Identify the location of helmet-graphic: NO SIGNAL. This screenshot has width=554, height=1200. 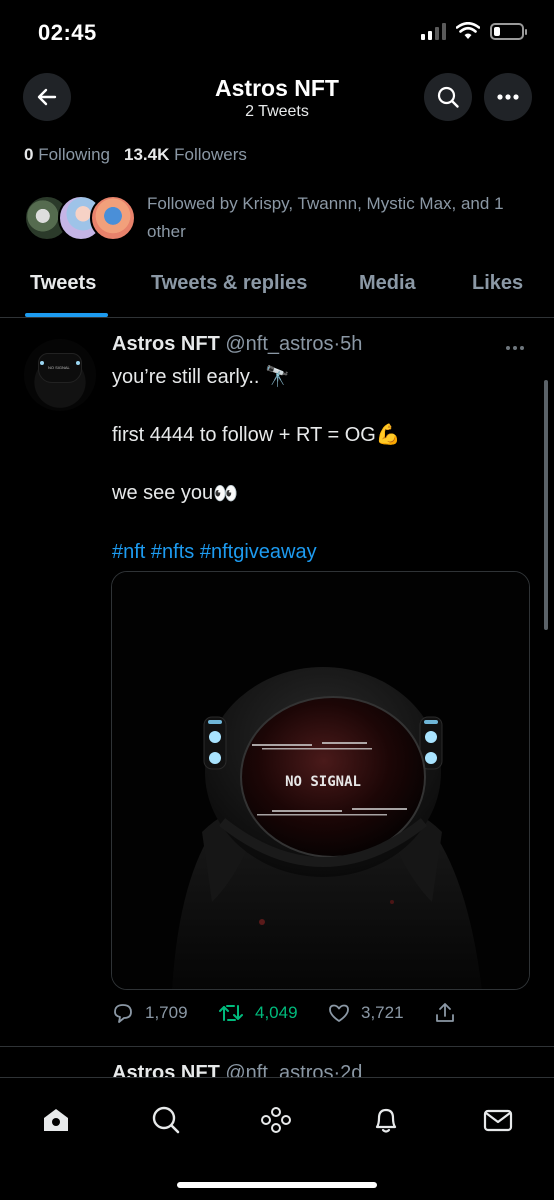
(60, 368).